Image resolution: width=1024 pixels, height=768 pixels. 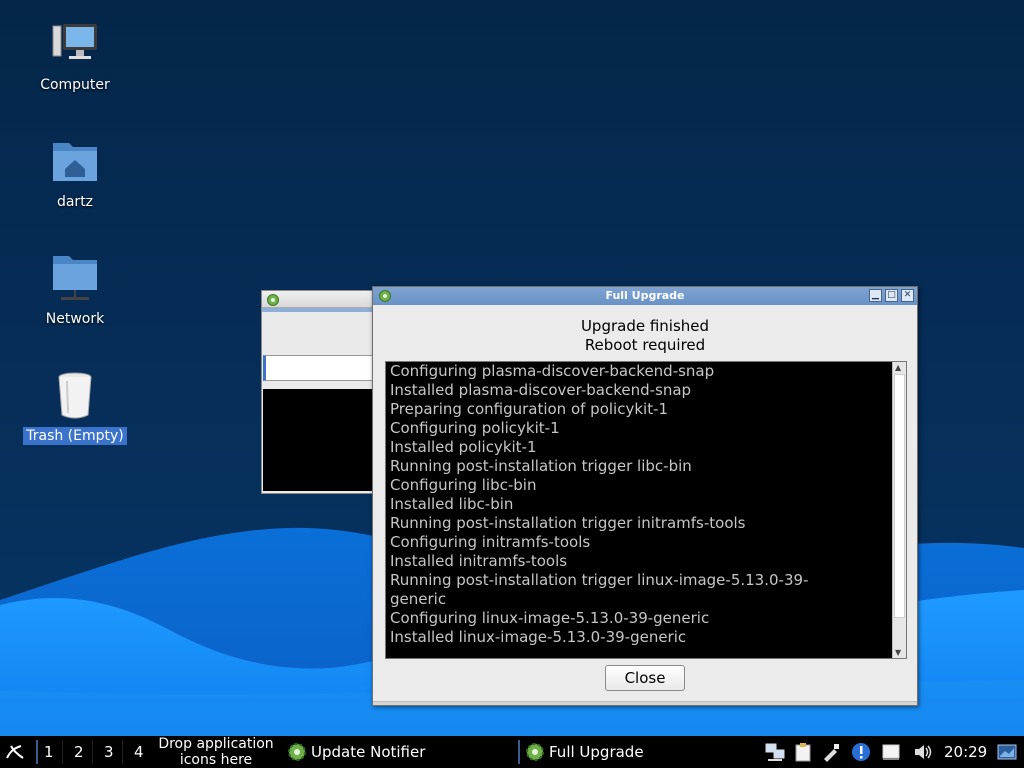 I want to click on window-switcher-icon, so click(x=891, y=752).